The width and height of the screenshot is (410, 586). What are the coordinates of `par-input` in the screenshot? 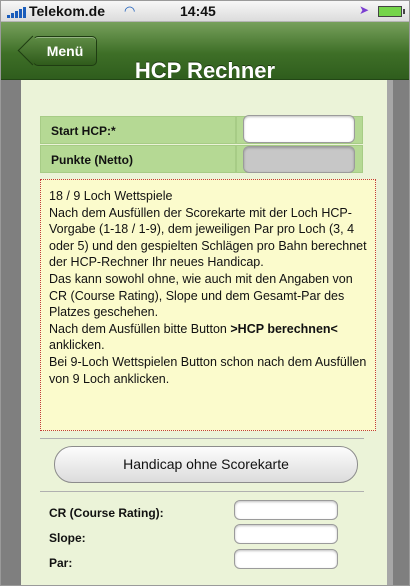 It's located at (286, 559).